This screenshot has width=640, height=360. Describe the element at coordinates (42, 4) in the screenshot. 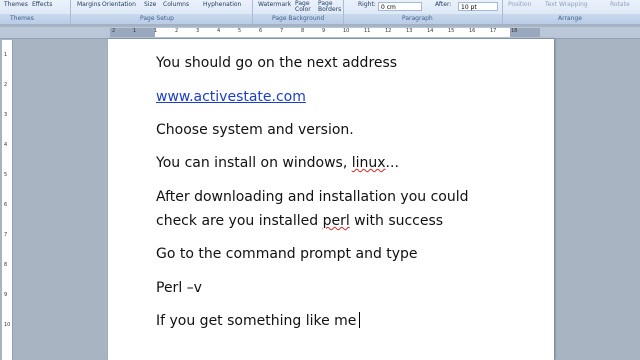

I see `effects-button: Effects` at that location.